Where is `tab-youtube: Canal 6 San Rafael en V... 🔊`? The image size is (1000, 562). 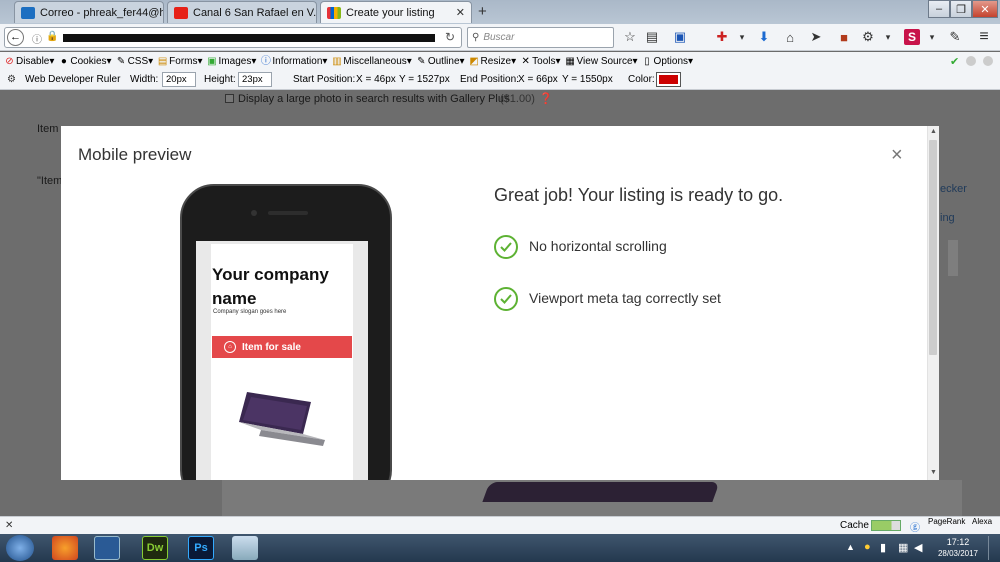 tab-youtube: Canal 6 San Rafael en V... 🔊 is located at coordinates (242, 12).